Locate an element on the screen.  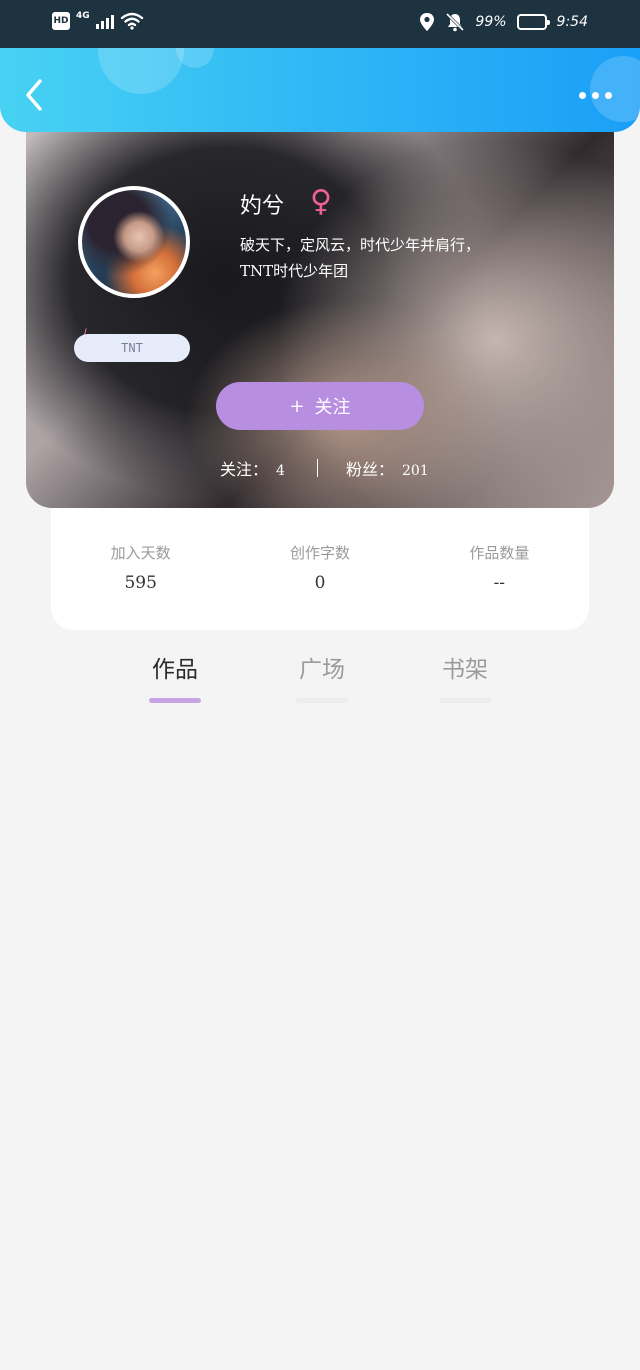
battery-percent: 99% is located at coordinates (491, 22).